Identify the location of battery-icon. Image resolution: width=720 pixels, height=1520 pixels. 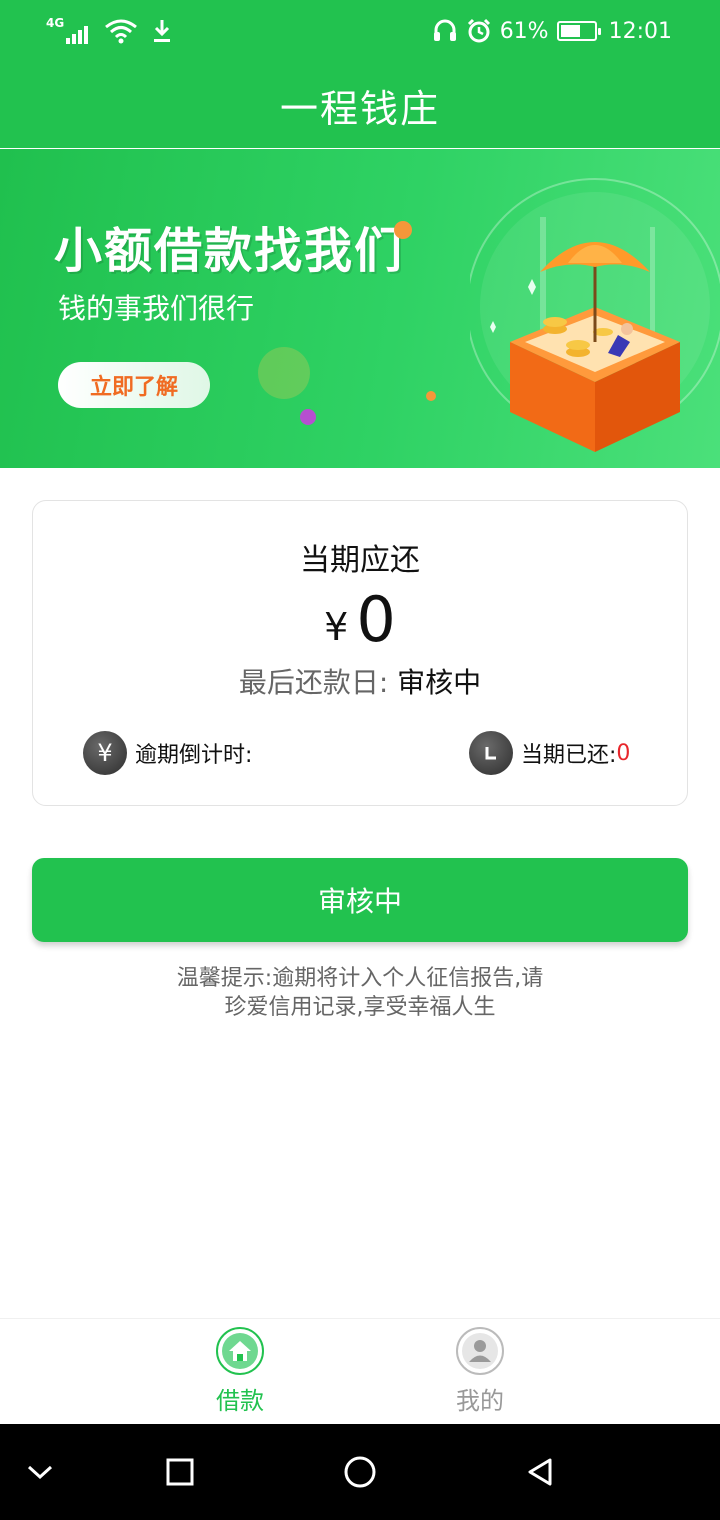
(578, 31).